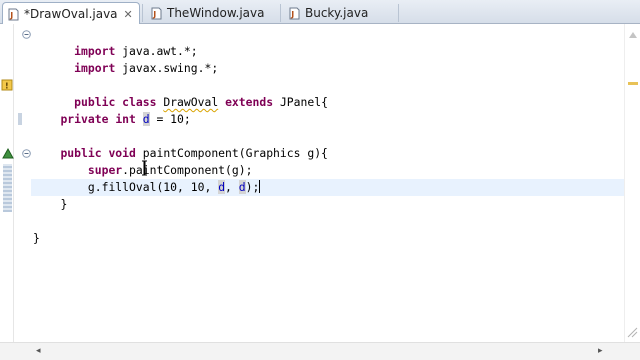 Image resolution: width=640 pixels, height=360 pixels. What do you see at coordinates (600, 351) in the screenshot?
I see `arrow-right-icon: ▸` at bounding box center [600, 351].